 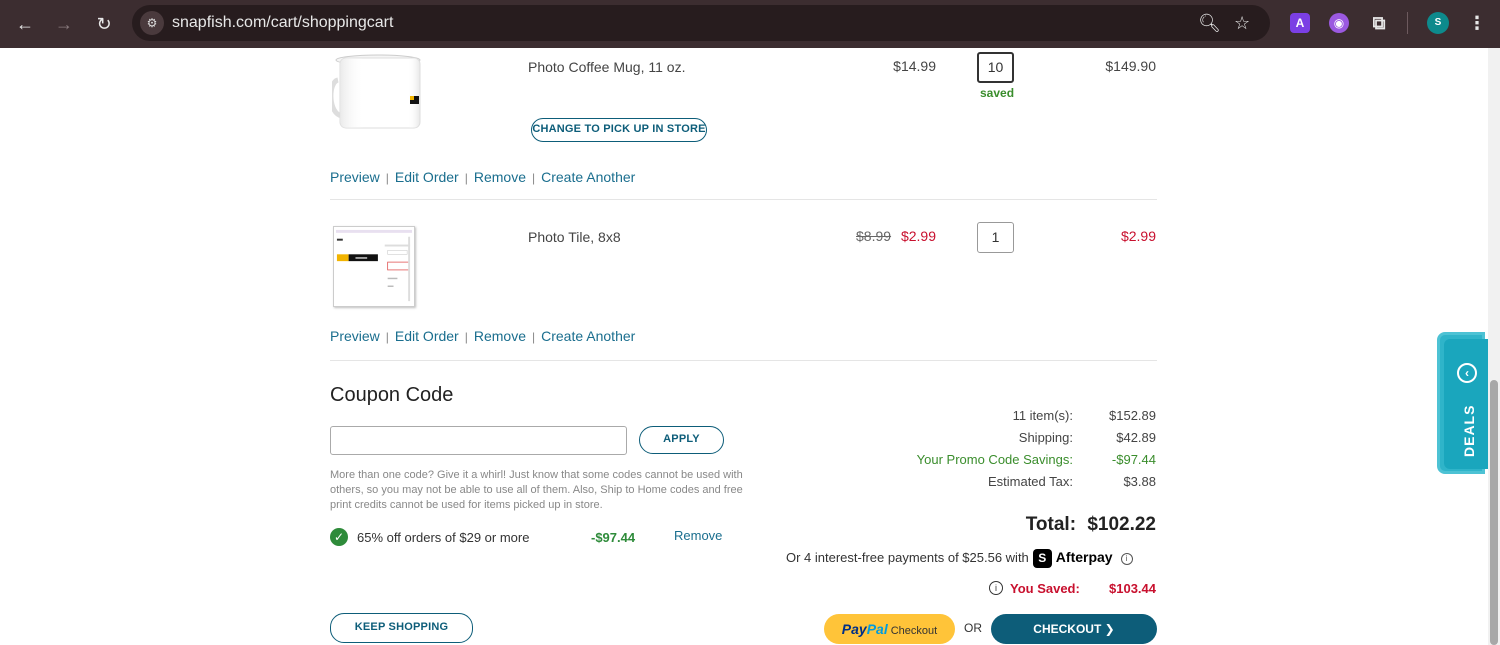 What do you see at coordinates (906, 462) in the screenshot?
I see `summary-row-promo-savings: Your Promo Code Savings: -$97.44` at bounding box center [906, 462].